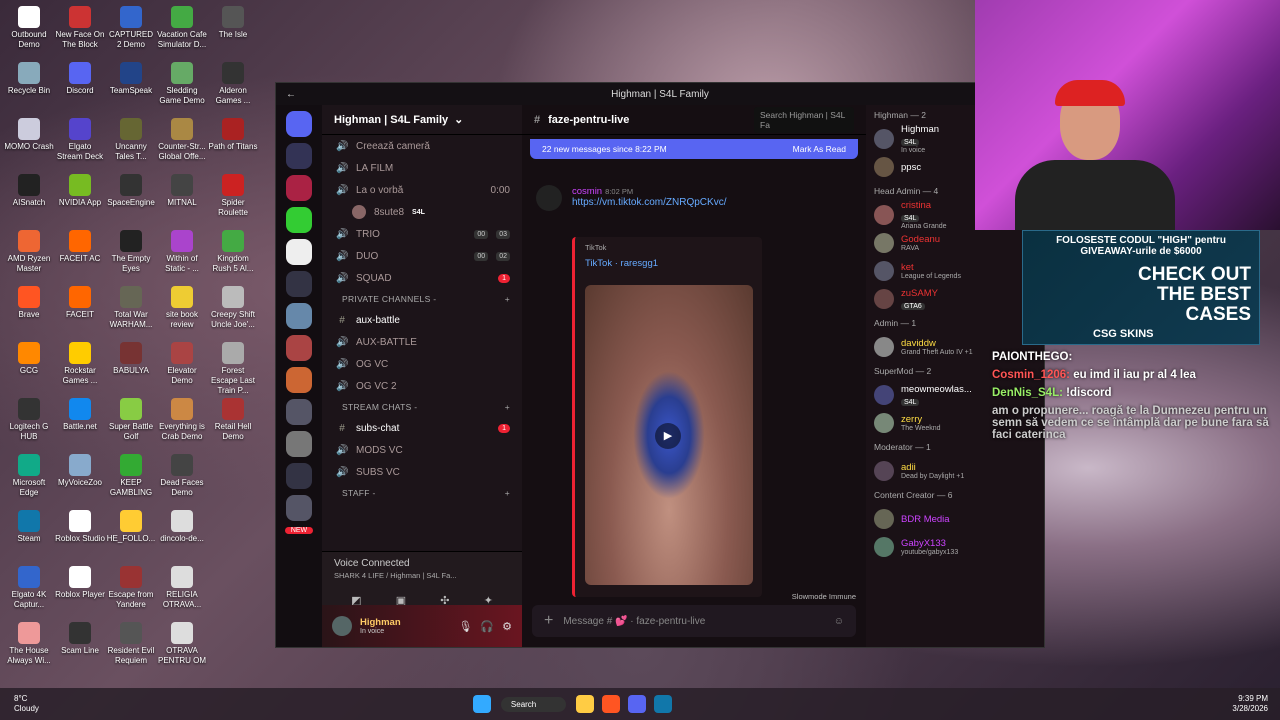 The height and width of the screenshot is (720, 1280). What do you see at coordinates (649, 202) in the screenshot?
I see `message-link: https://vm.tiktok.com/ZNRQpCKvc/` at bounding box center [649, 202].